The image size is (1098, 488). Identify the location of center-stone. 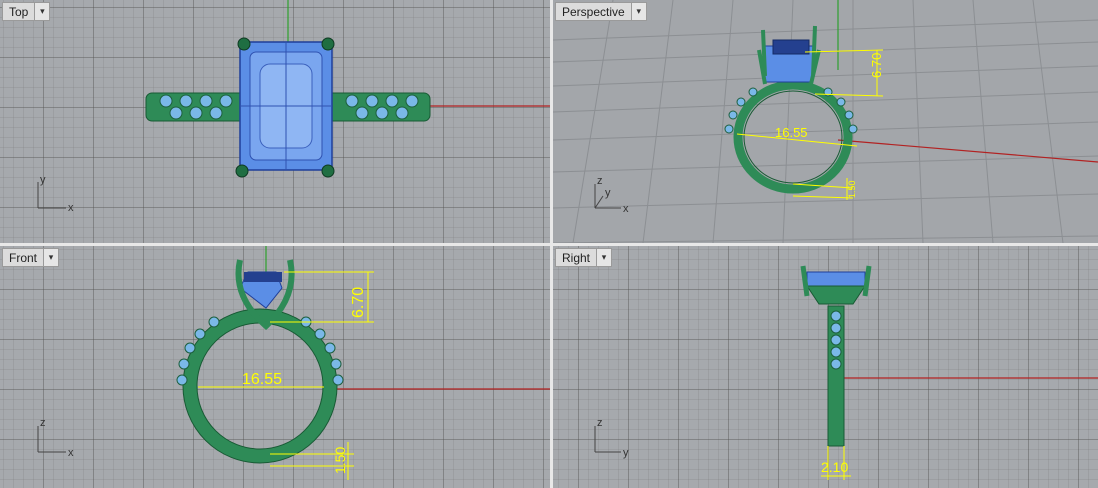
(836, 279).